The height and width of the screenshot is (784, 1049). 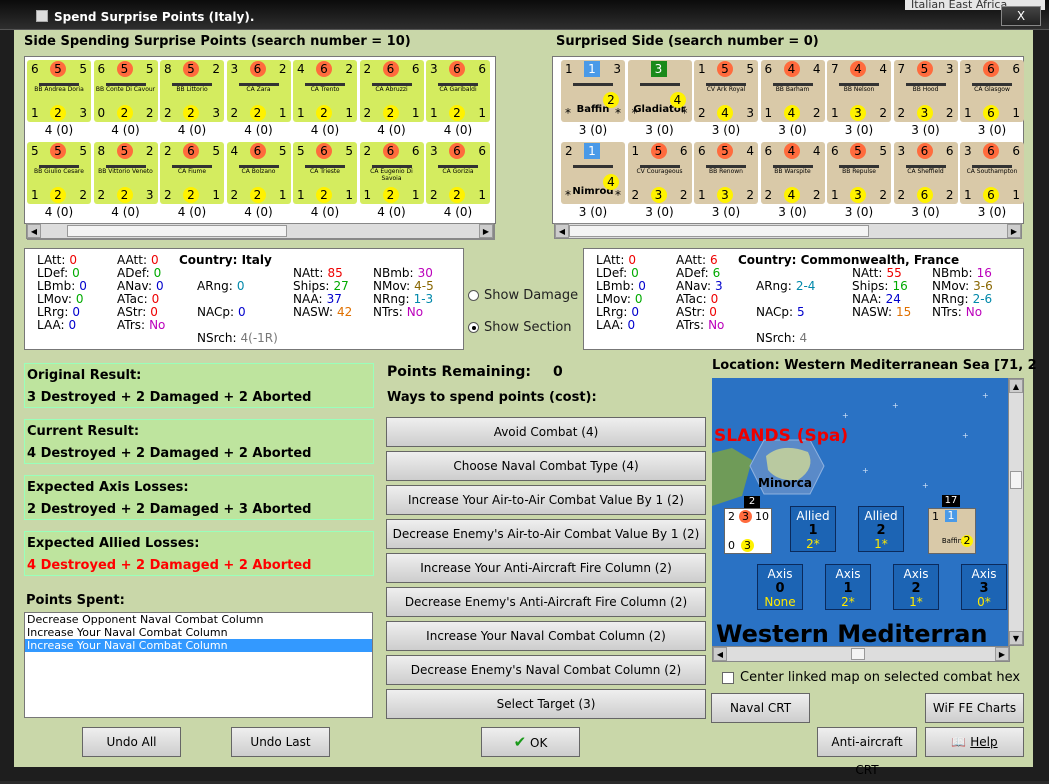 What do you see at coordinates (546, 704) in the screenshot?
I see `spend-option-button: Select Target (3)` at bounding box center [546, 704].